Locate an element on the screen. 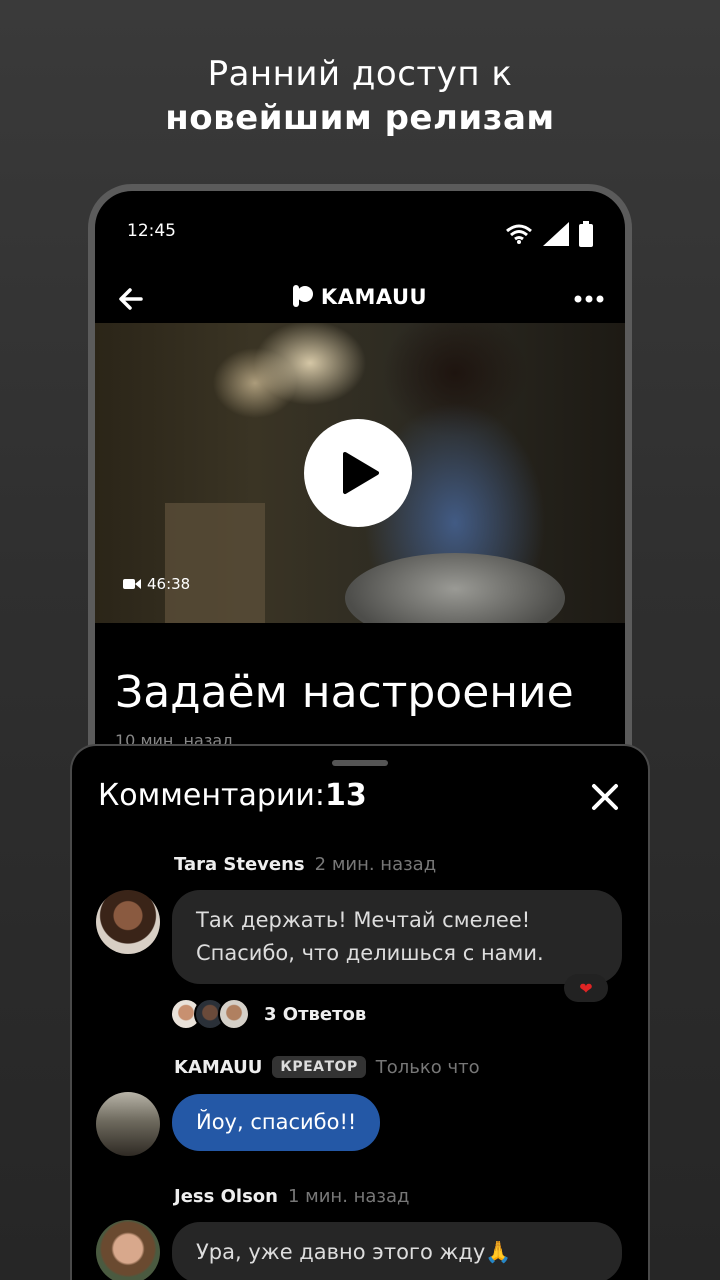 This screenshot has width=720, height=1280. comment-author: Tara Stevens 2 мин. назад is located at coordinates (305, 864).